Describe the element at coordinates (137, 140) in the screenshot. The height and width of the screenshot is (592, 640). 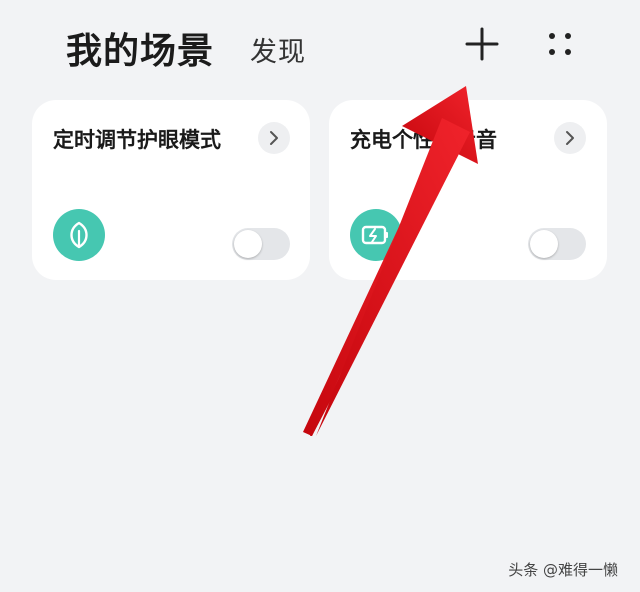
I see `scene-card-title: 定时调节护眼模式` at that location.